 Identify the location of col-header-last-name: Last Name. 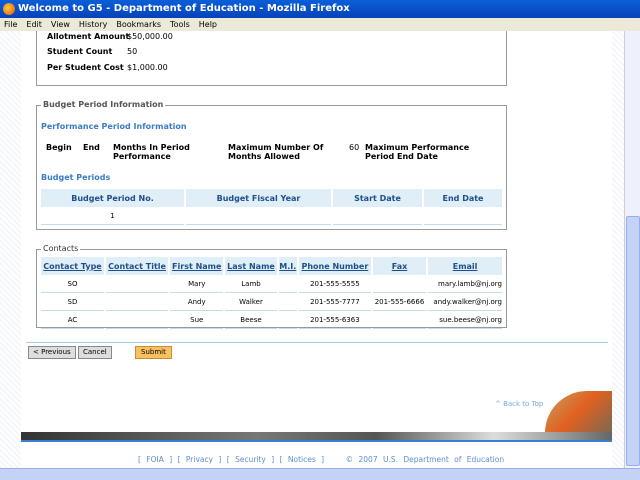
(251, 266).